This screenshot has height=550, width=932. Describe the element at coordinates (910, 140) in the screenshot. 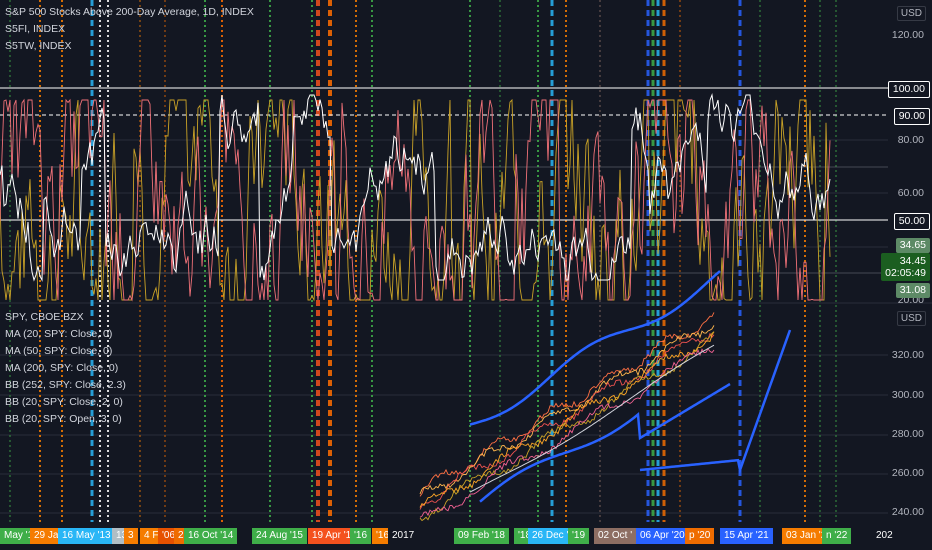

I see `axis-tick: 80.00` at that location.